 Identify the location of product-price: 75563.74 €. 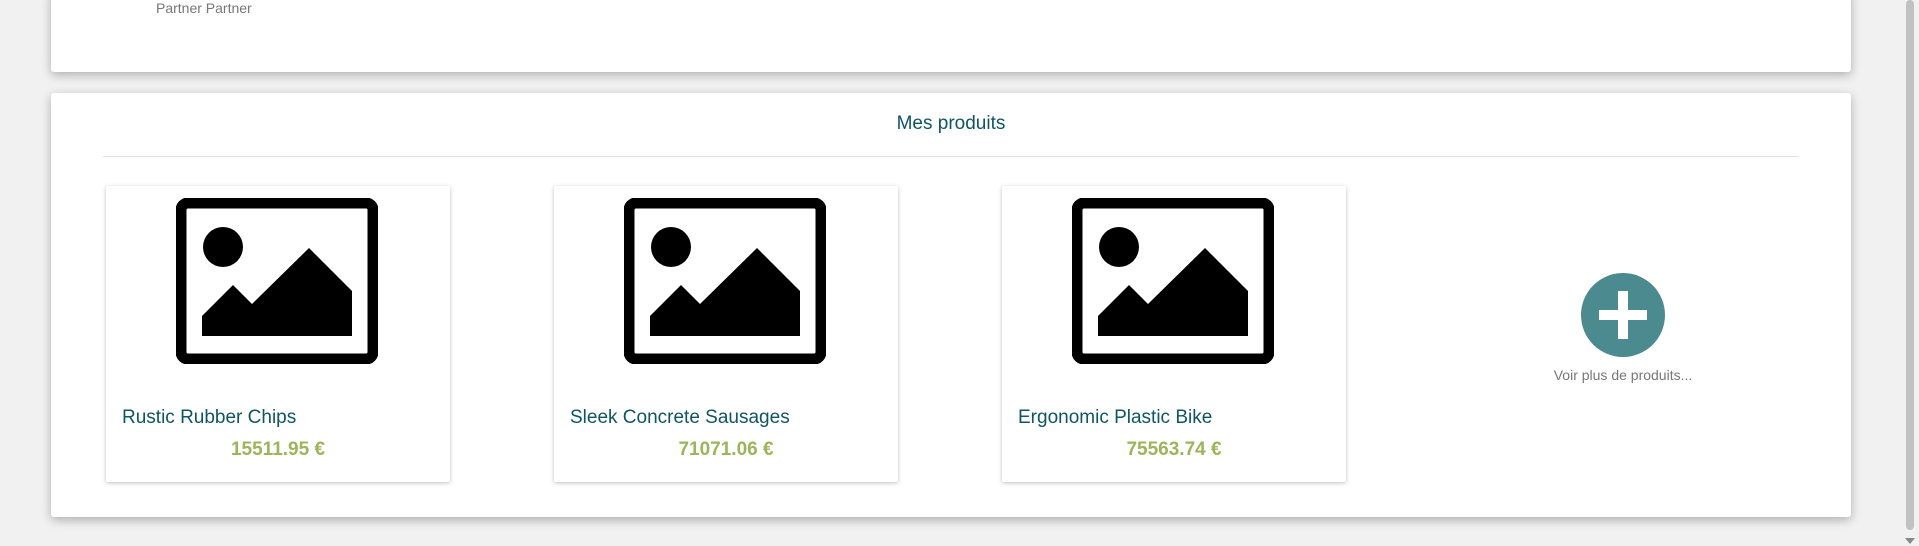
(1174, 449).